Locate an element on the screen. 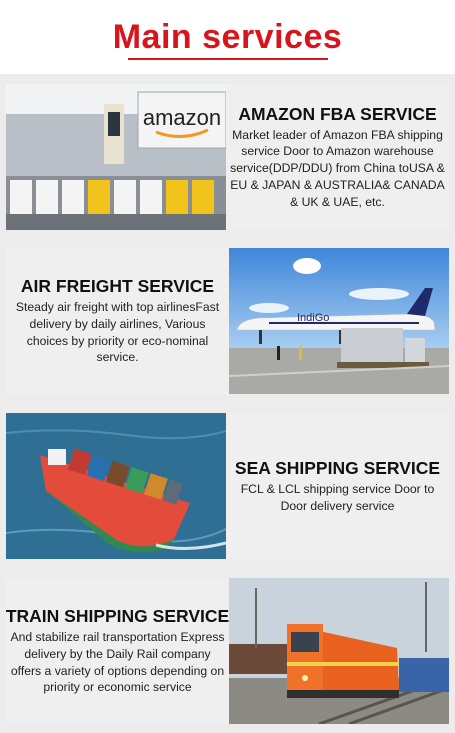 Image resolution: width=455 pixels, height=733 pixels. train-image is located at coordinates (339, 651).